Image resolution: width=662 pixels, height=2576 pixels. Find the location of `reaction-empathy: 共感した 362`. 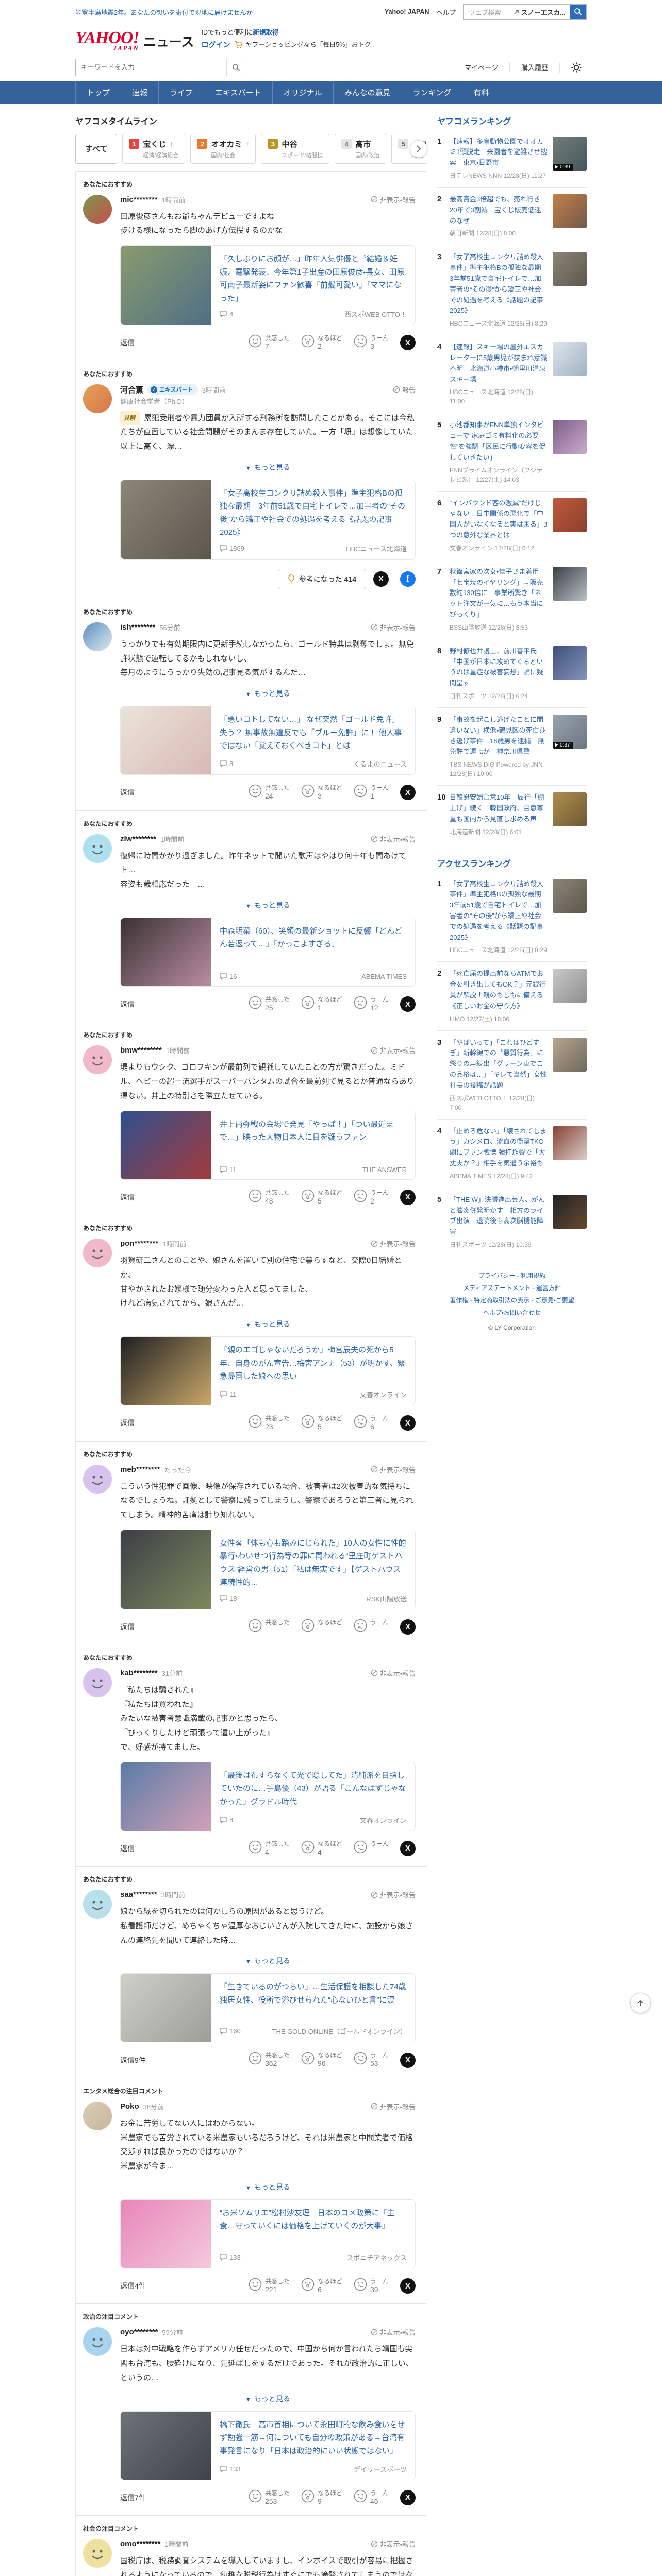

reaction-empathy: 共感した 362 is located at coordinates (269, 2060).